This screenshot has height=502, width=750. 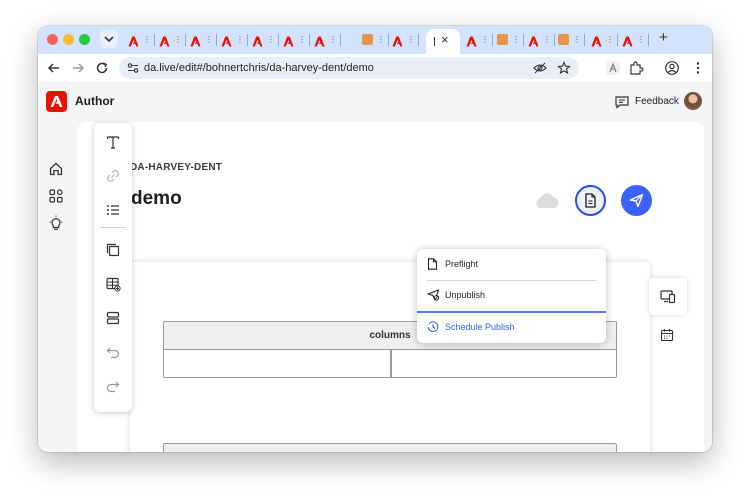 I want to click on more-menu-icon, so click(x=698, y=68).